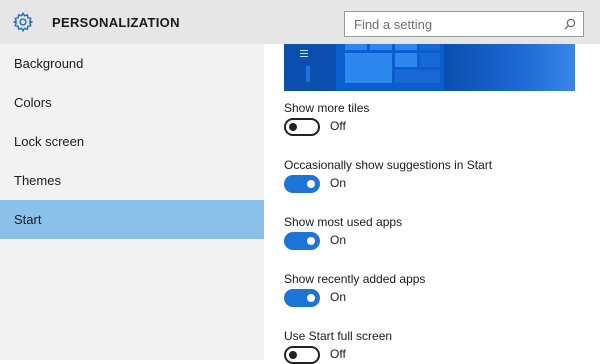 The width and height of the screenshot is (600, 364). What do you see at coordinates (327, 108) in the screenshot?
I see `setting-label: Show more tiles` at bounding box center [327, 108].